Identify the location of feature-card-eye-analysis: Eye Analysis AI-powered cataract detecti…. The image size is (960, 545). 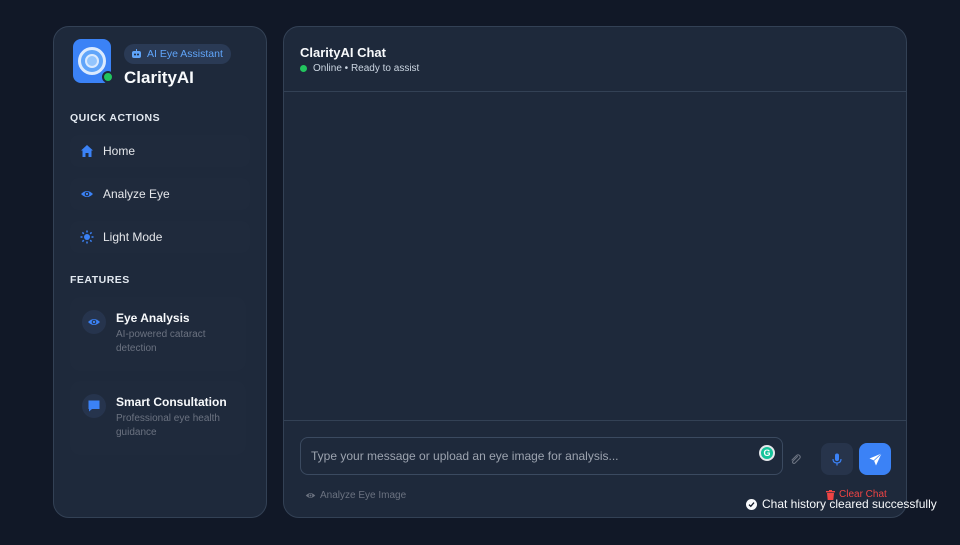
(158, 334).